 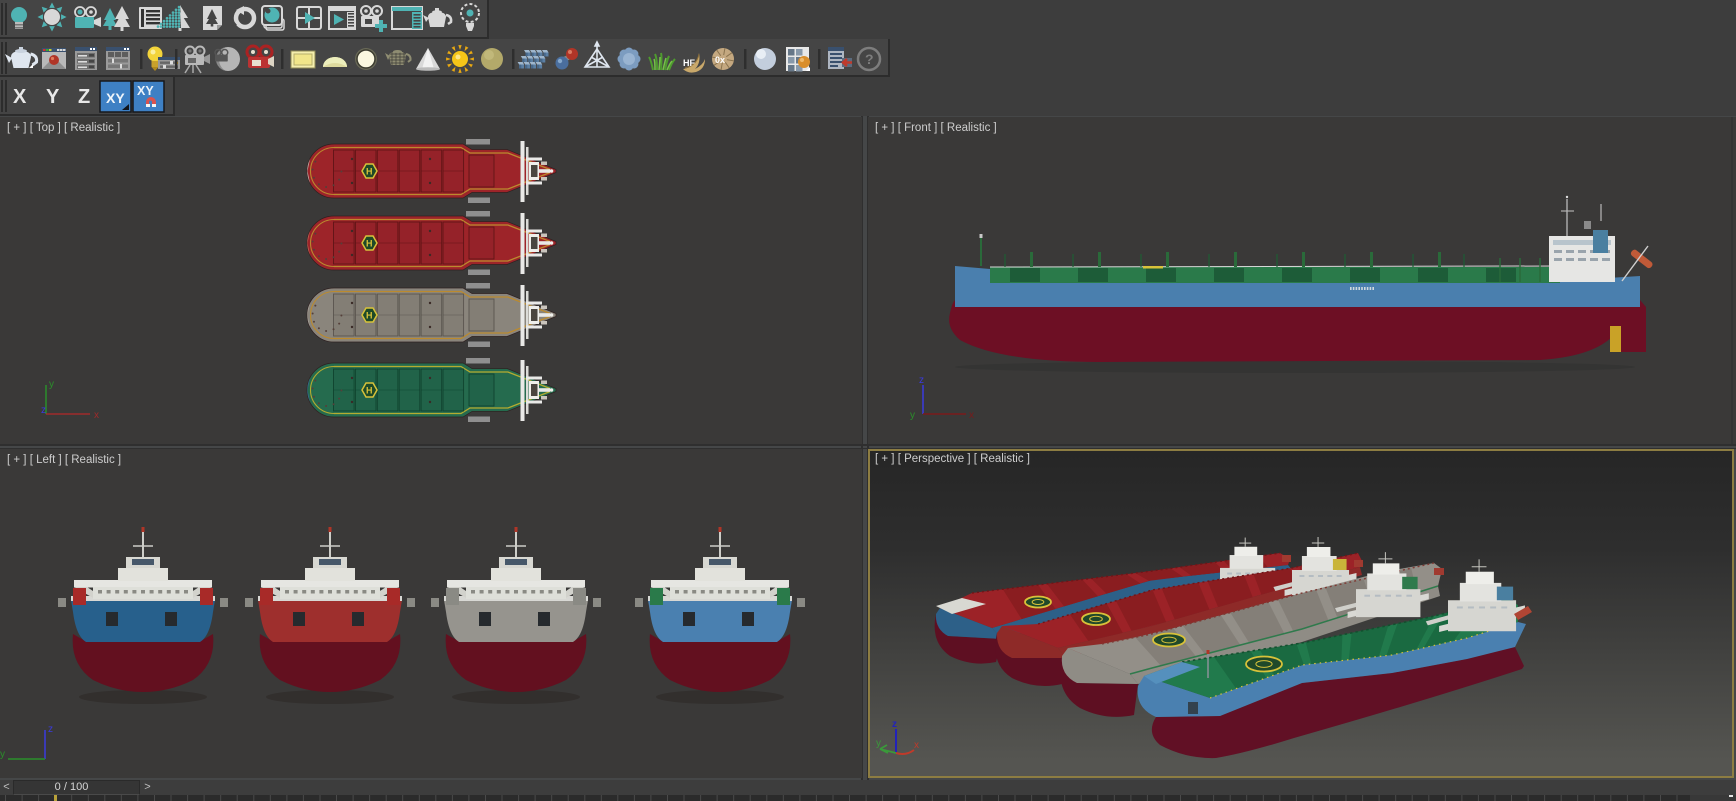 What do you see at coordinates (689, 63) in the screenshot?
I see `svg-text: HF` at bounding box center [689, 63].